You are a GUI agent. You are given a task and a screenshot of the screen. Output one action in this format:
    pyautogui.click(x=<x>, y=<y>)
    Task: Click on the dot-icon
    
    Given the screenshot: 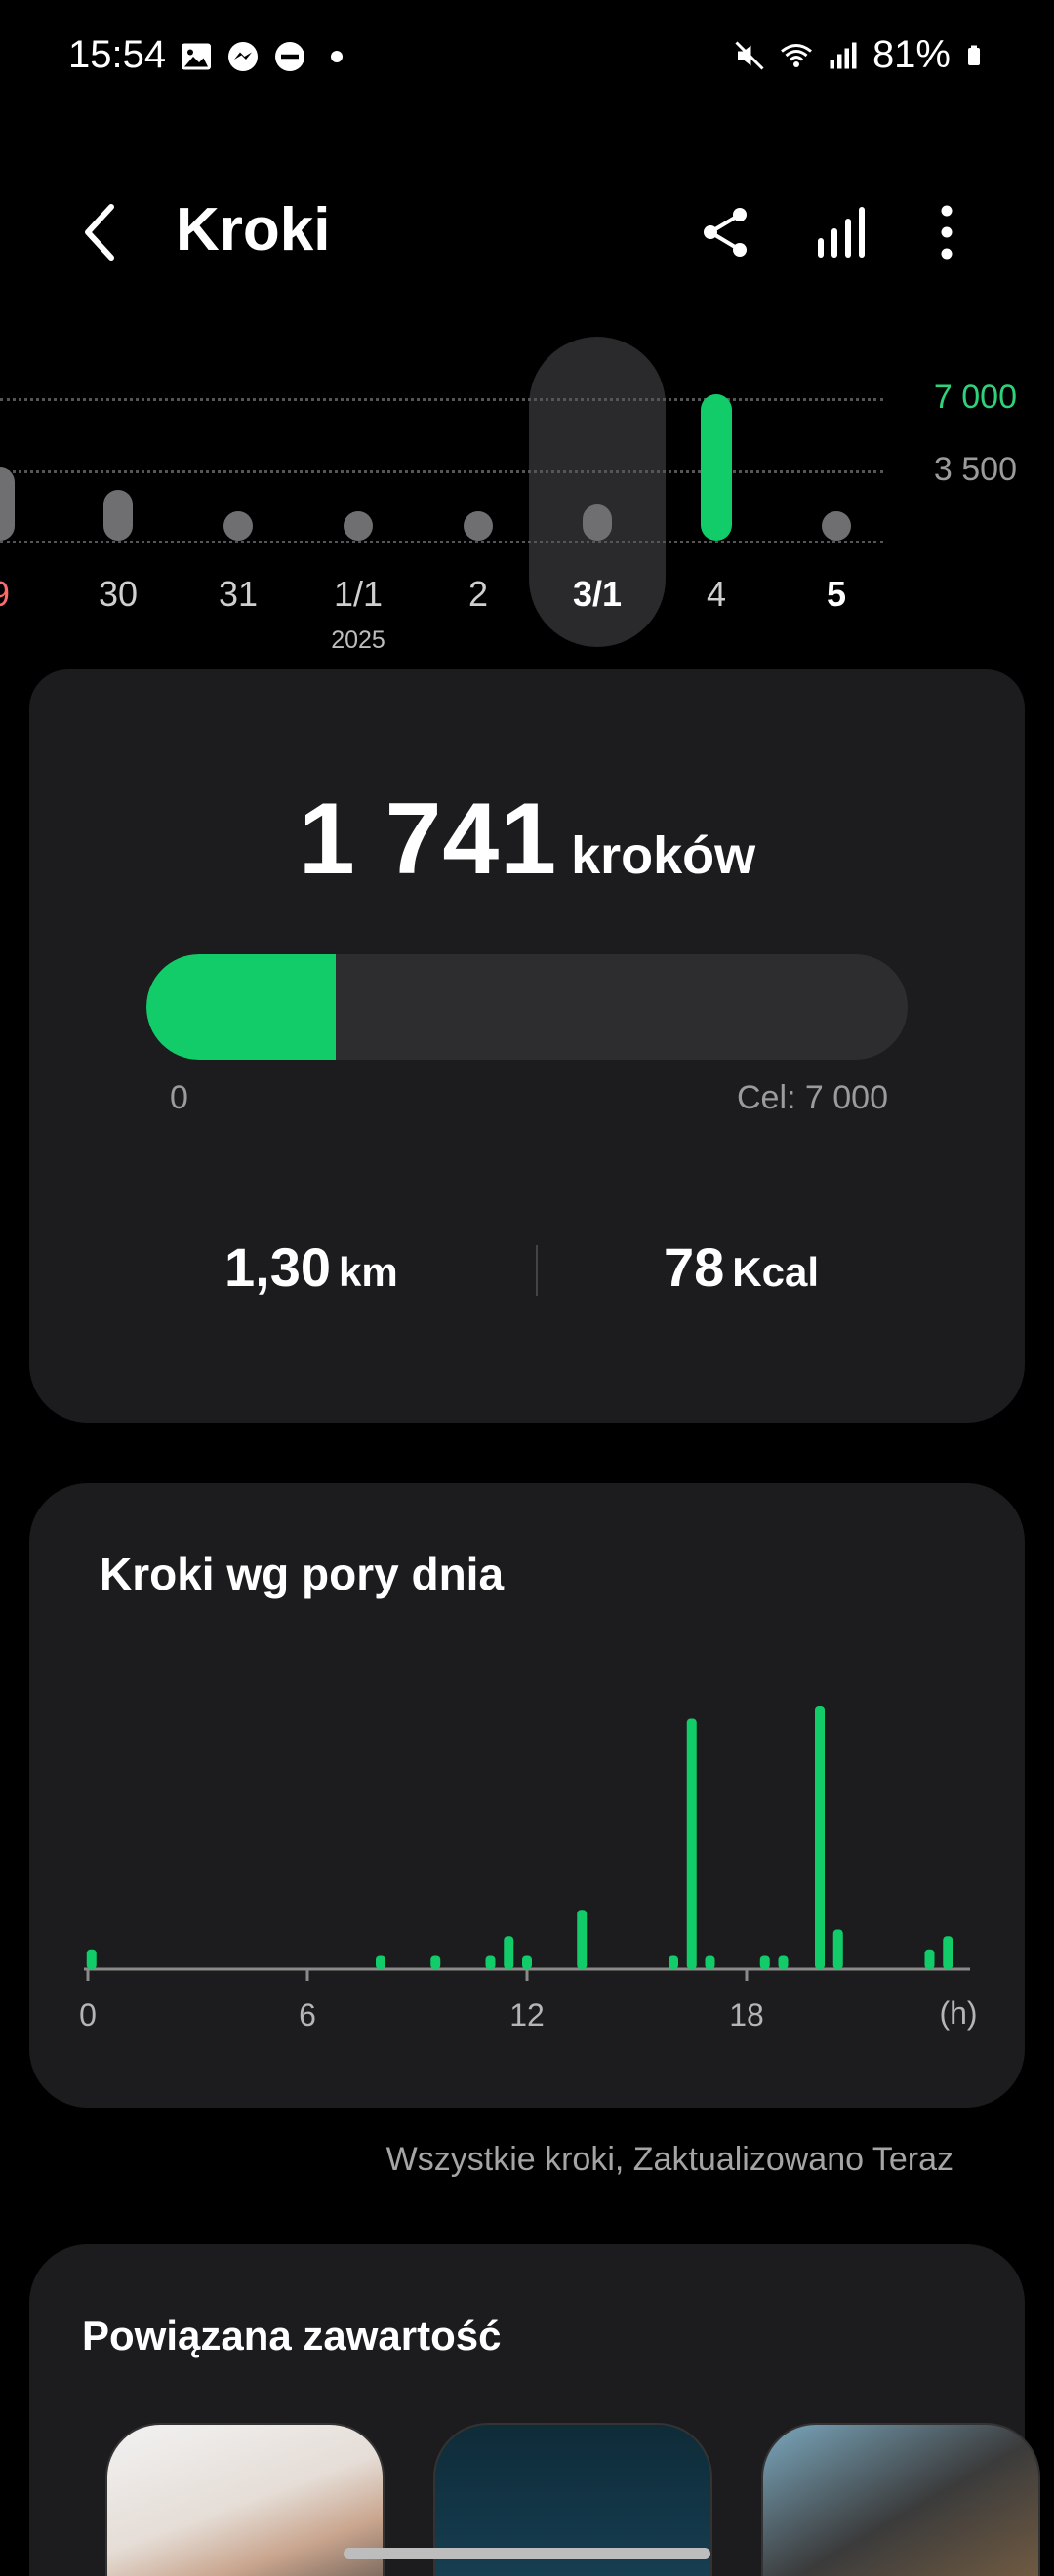 What is the action you would take?
    pyautogui.click(x=337, y=56)
    